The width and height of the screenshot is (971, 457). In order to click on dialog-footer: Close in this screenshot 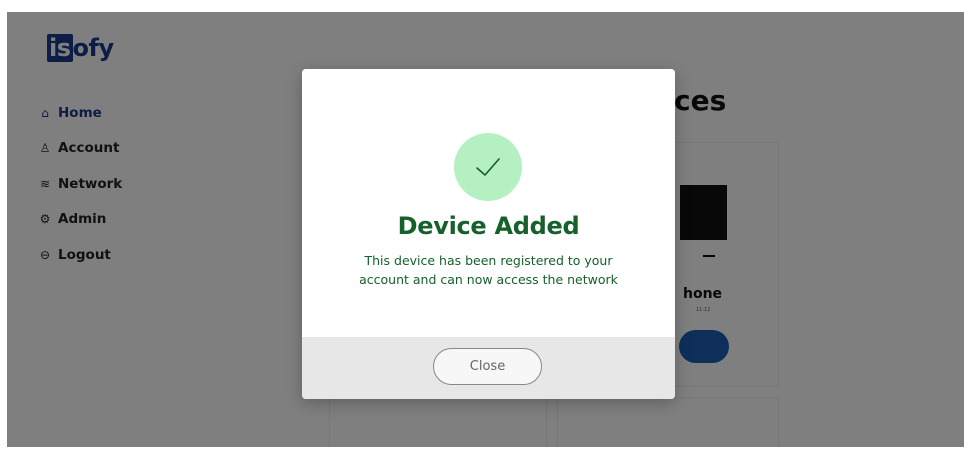, I will do `click(488, 368)`.